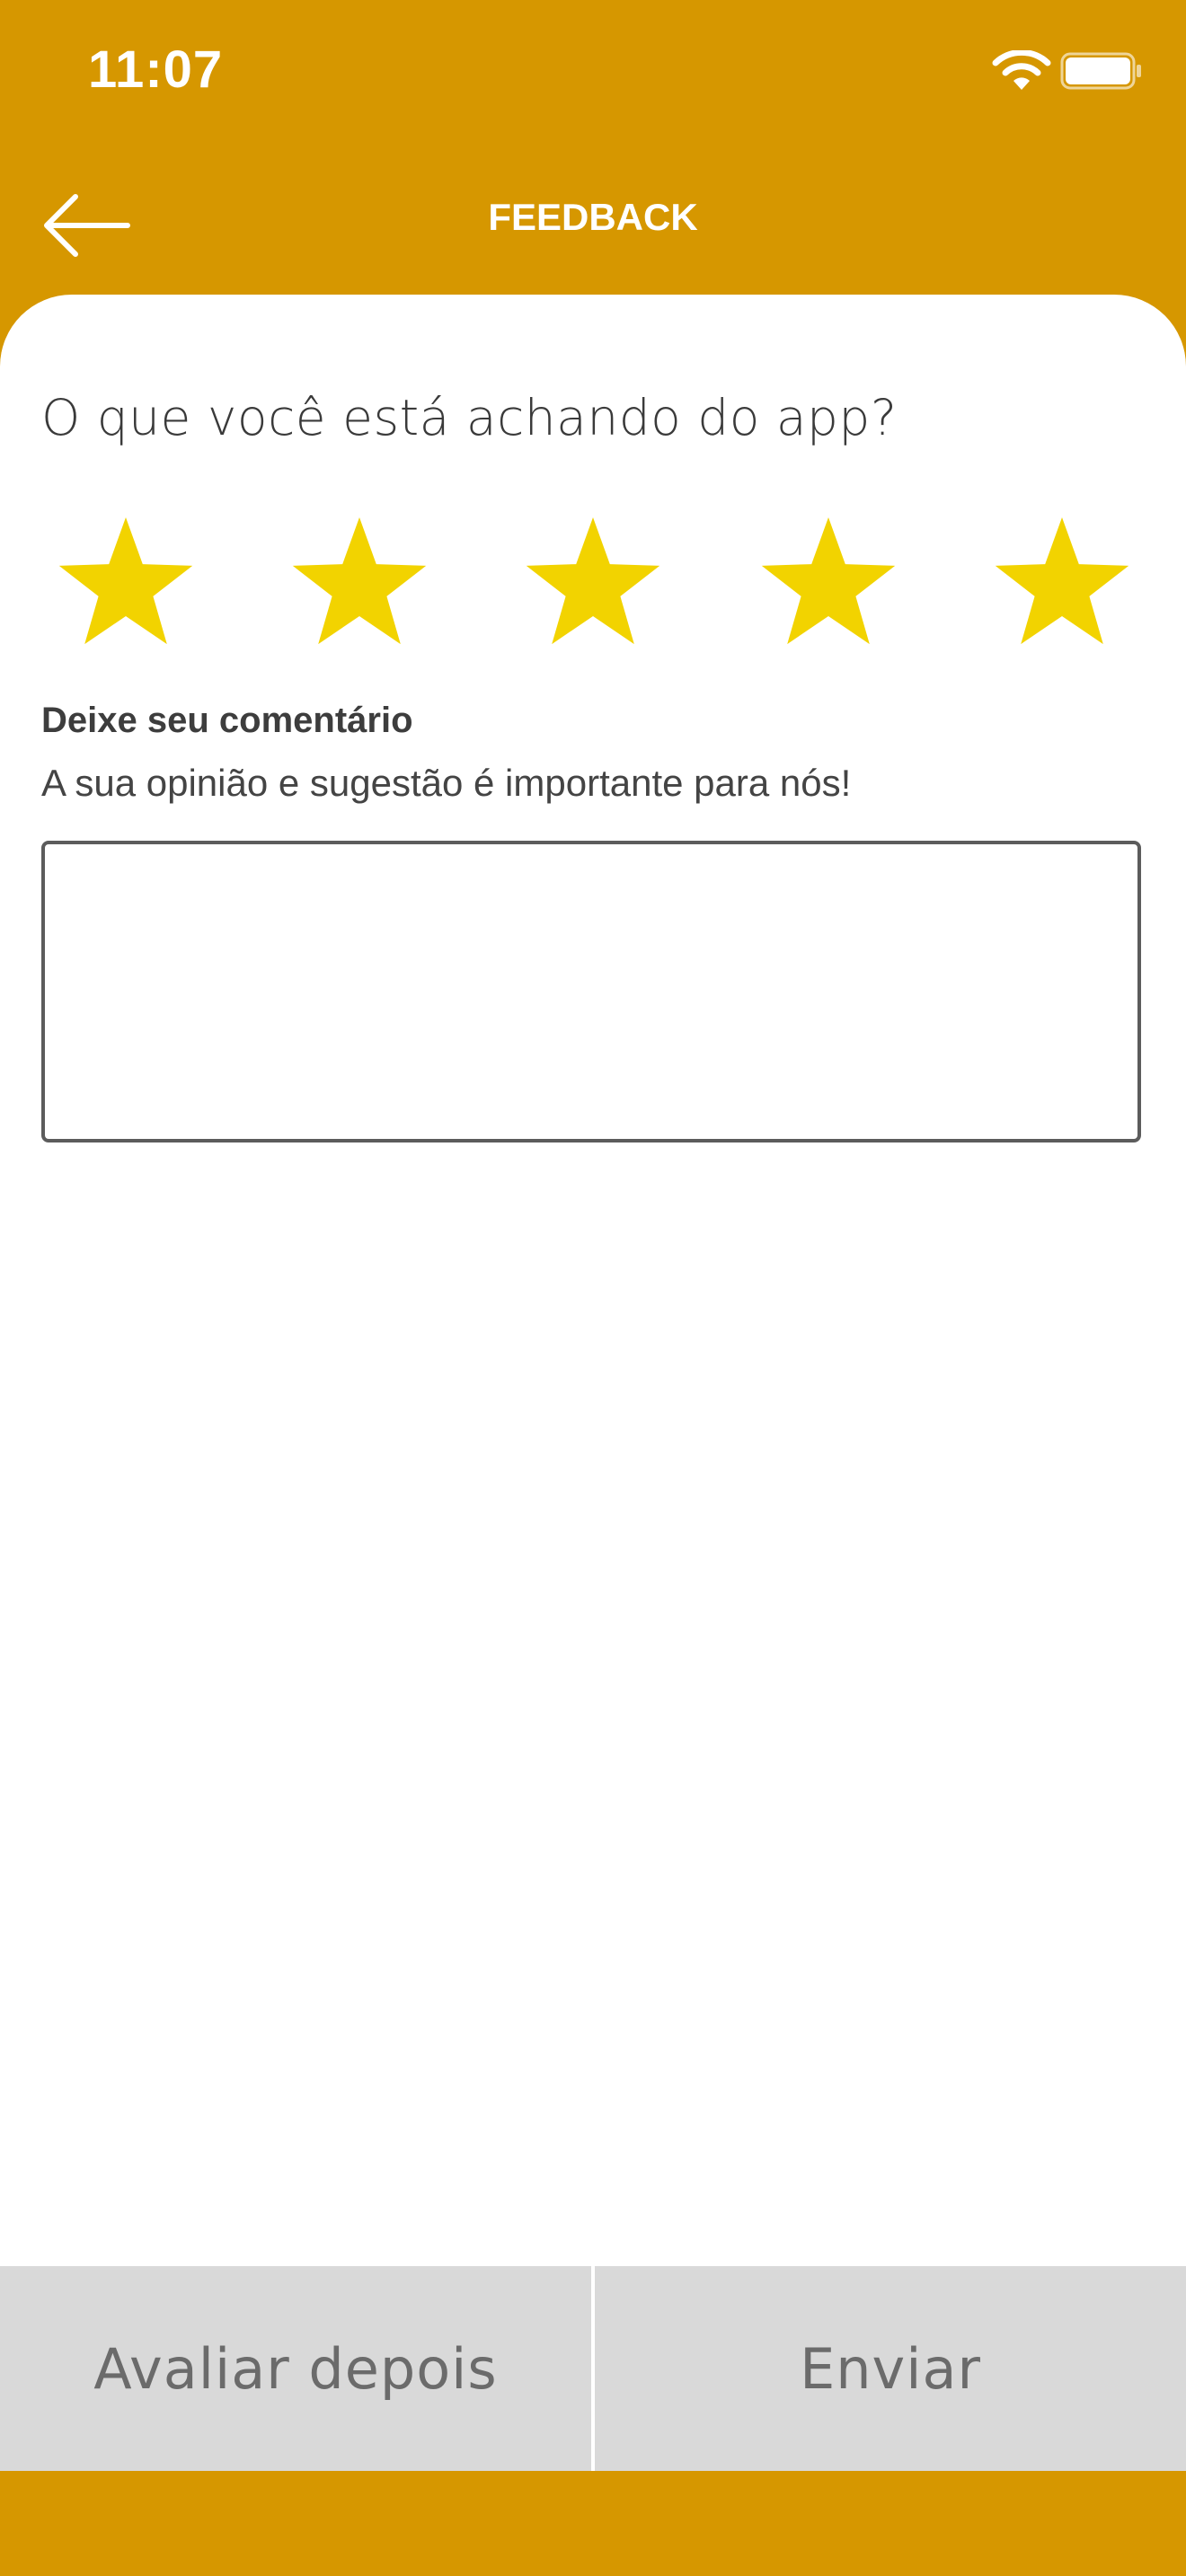 The image size is (1186, 2576). I want to click on send-button: Enviar, so click(890, 2368).